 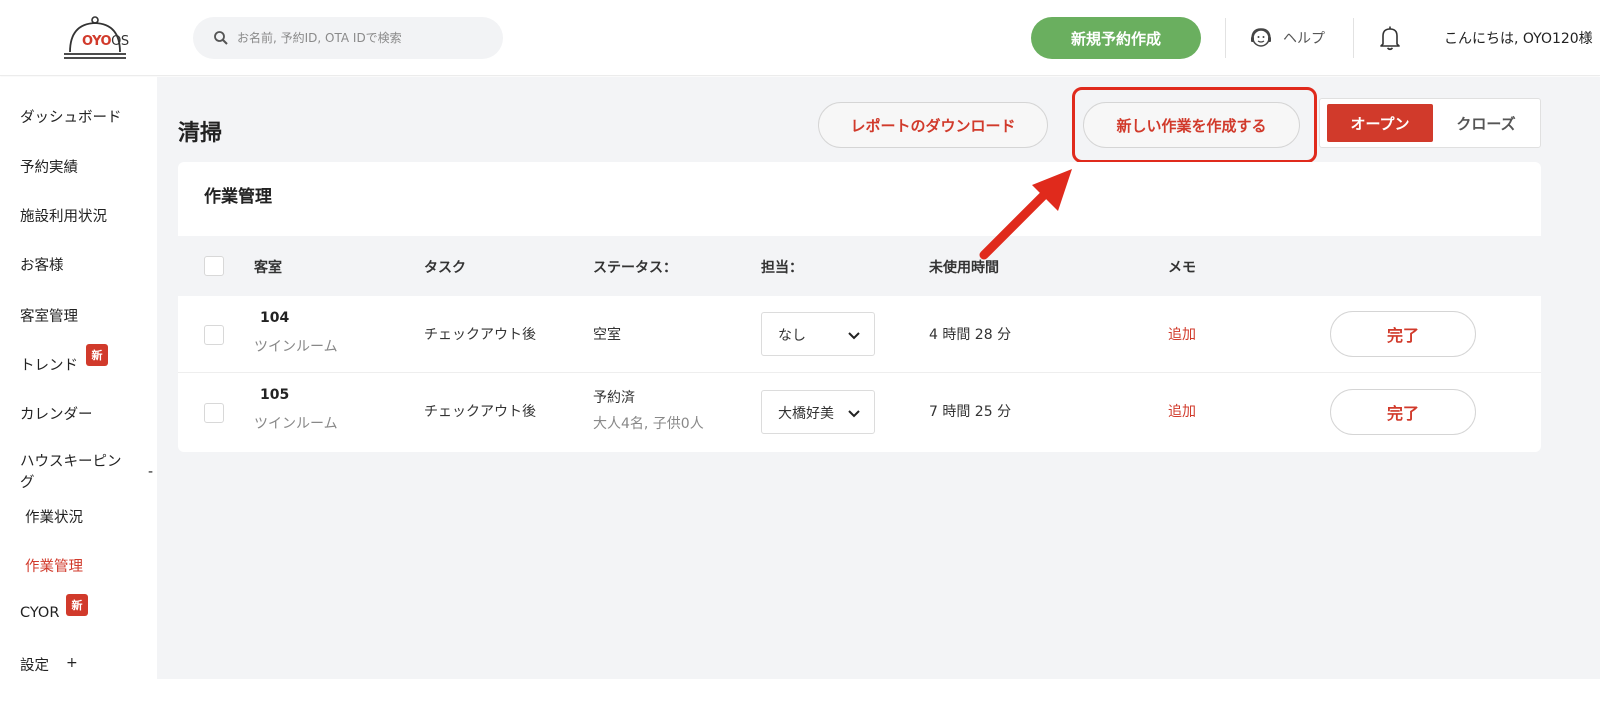 What do you see at coordinates (97, 41) in the screenshot?
I see `logo-brand: OYO` at bounding box center [97, 41].